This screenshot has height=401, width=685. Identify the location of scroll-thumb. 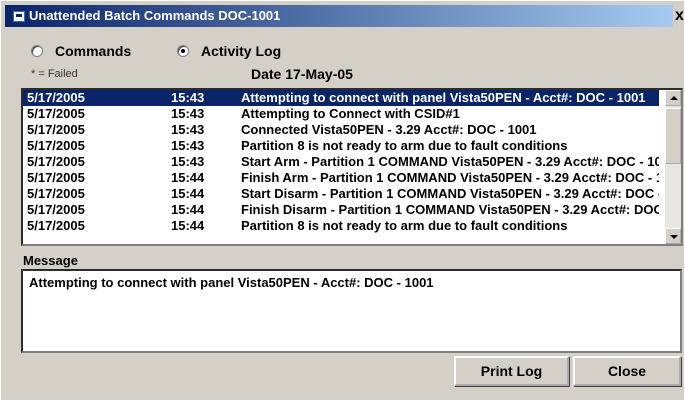
(673, 136).